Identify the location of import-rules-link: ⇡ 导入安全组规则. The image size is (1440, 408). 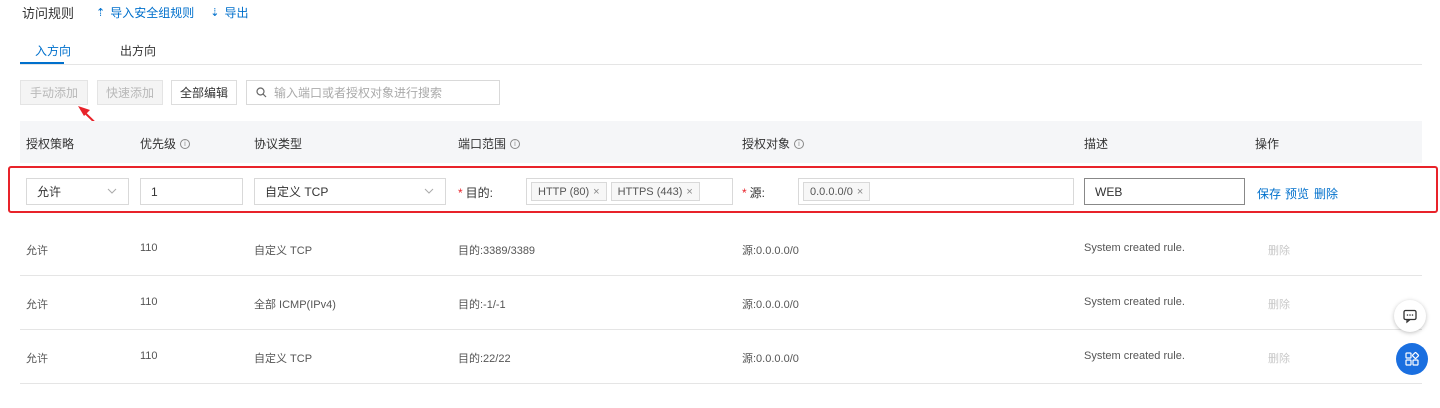
(145, 12).